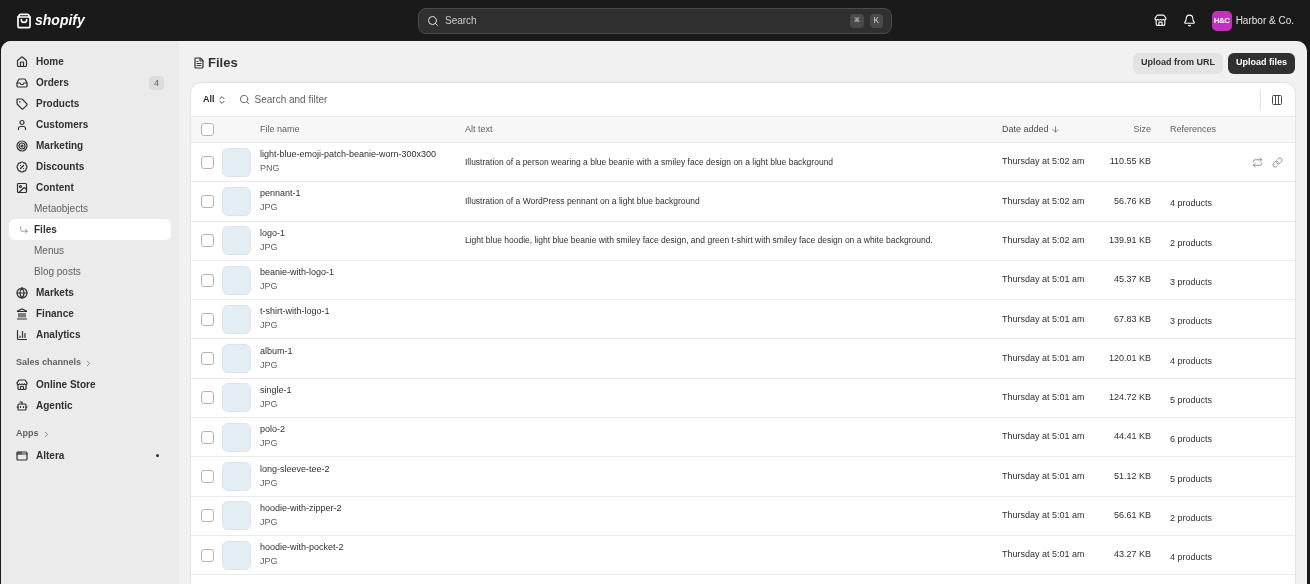  I want to click on table-row: t-shirt-with-logo-1 JPG Thursday at 5:01 am 67.83 KB 3 products, so click(743, 320).